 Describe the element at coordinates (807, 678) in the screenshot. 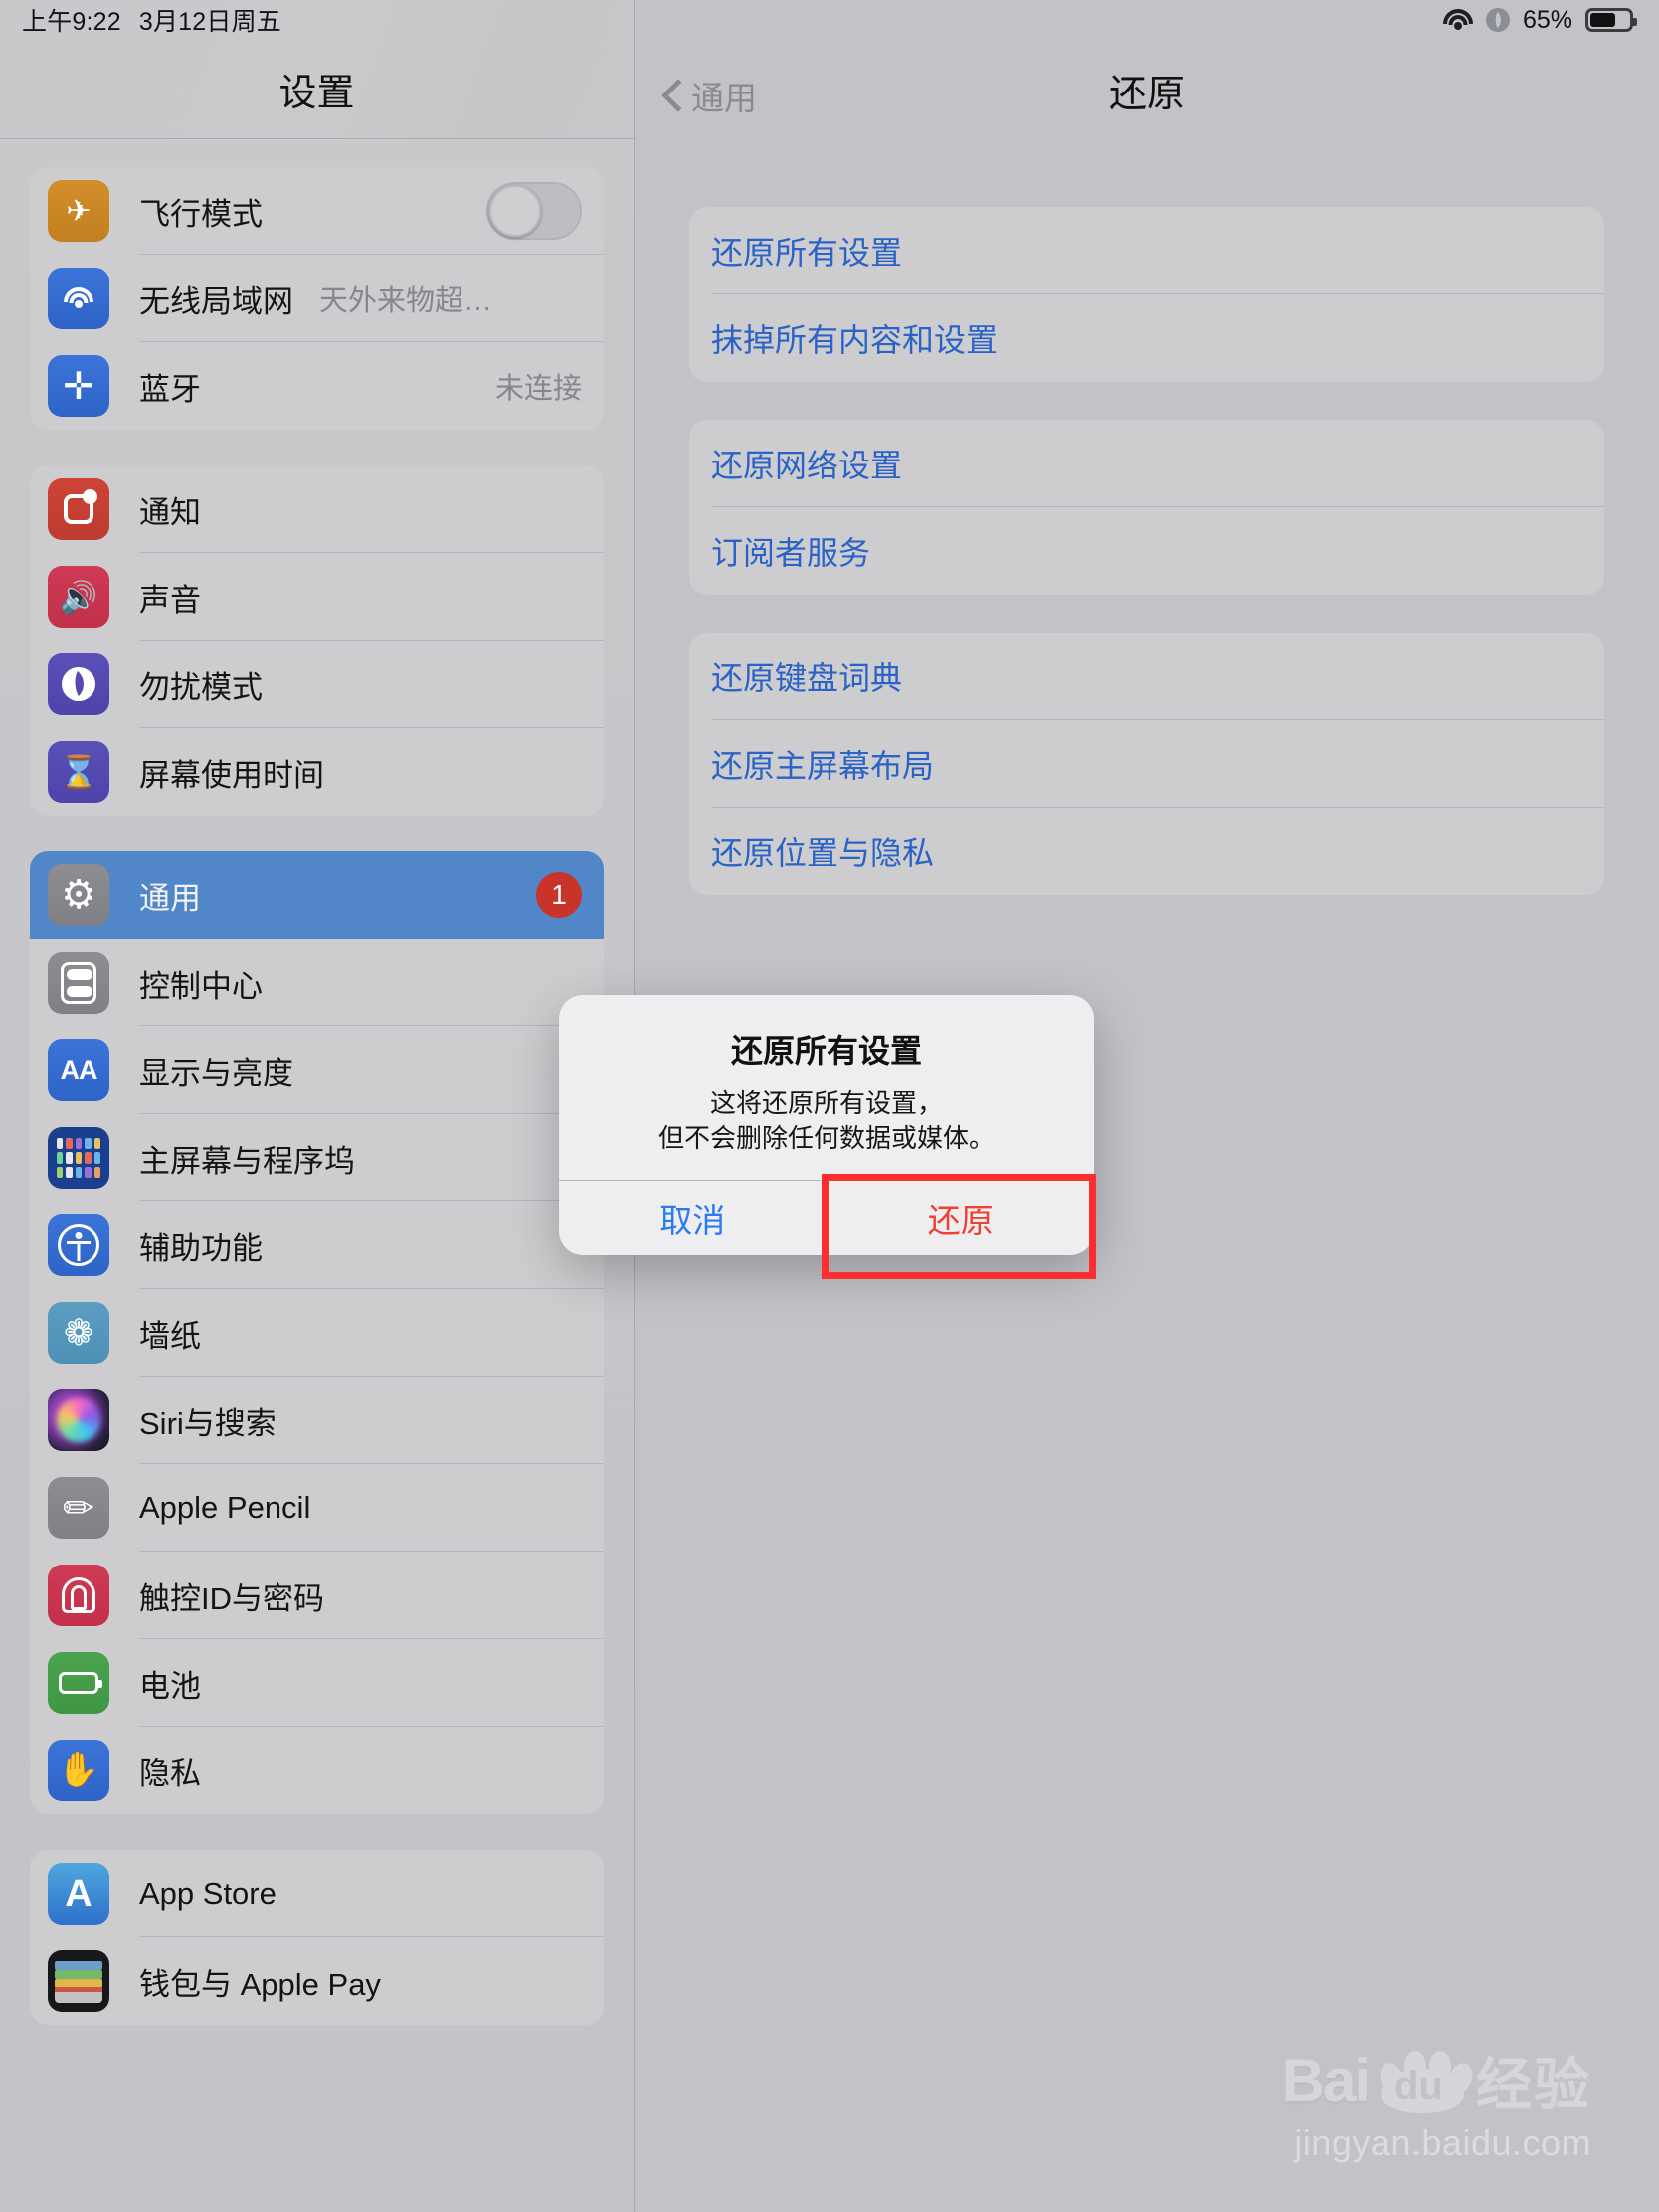

I see `row-label: 还原键盘词典` at that location.